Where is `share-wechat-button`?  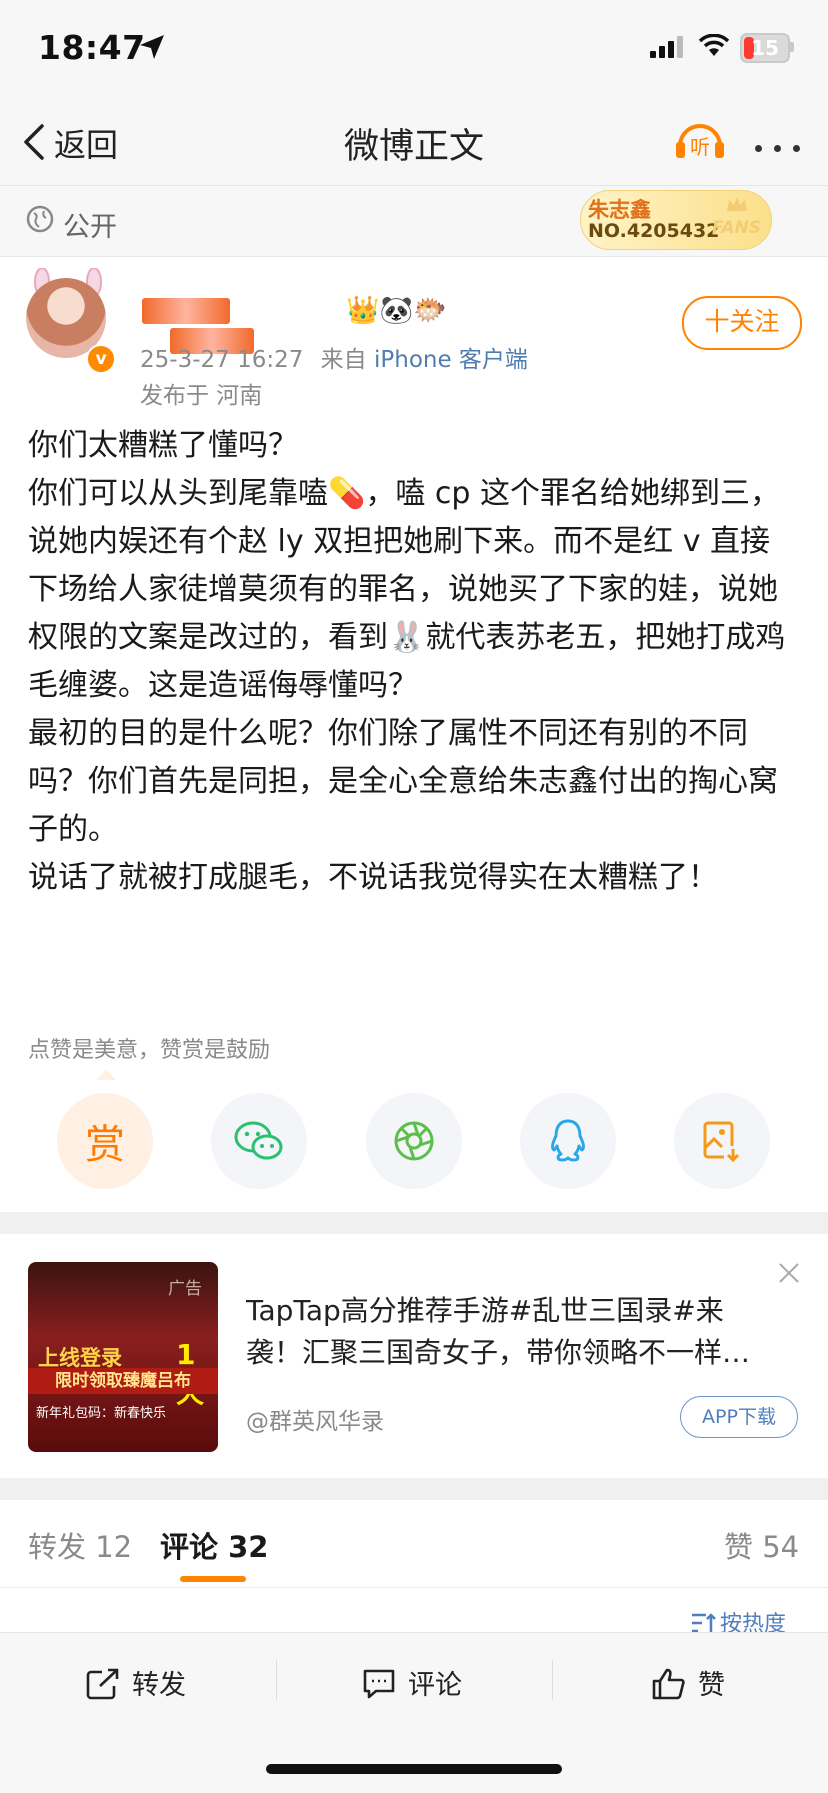 share-wechat-button is located at coordinates (259, 1141).